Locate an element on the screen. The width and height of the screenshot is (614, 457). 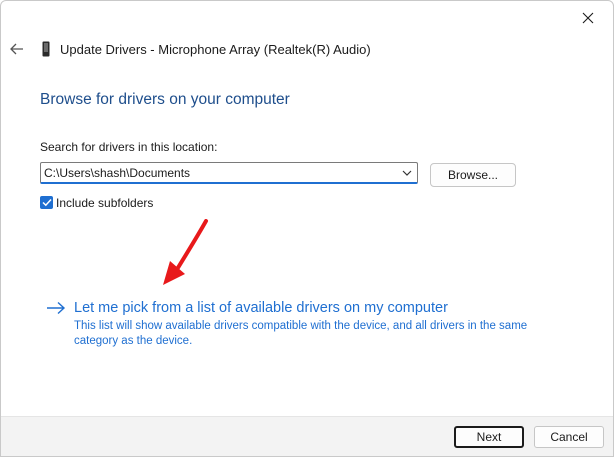
include-subfolders-label: Include subfolders is located at coordinates (104, 203).